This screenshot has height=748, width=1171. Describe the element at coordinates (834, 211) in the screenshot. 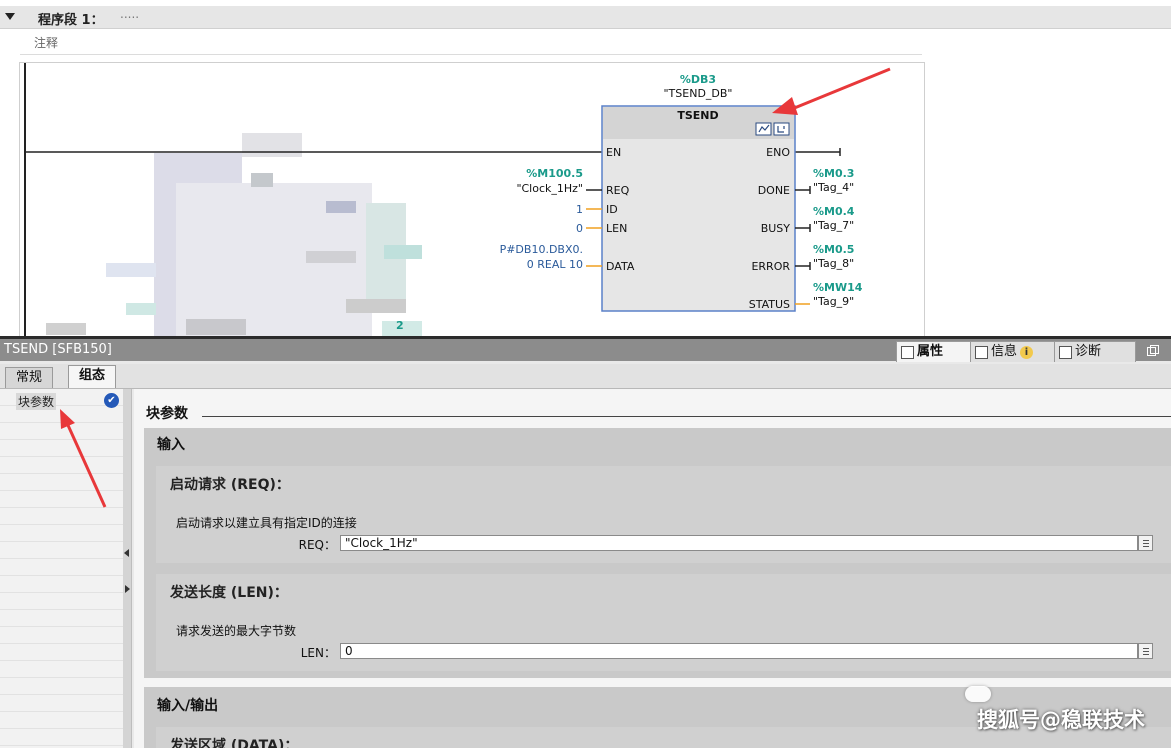

I see `busy-address: %M0.4` at that location.